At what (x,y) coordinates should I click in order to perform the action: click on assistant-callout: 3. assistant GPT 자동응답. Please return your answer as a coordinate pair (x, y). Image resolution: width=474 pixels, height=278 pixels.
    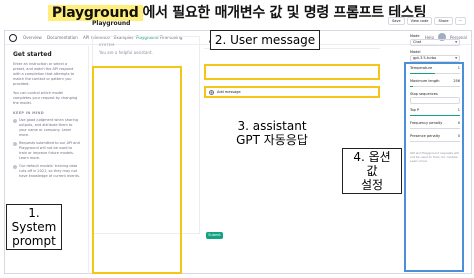
    Looking at the image, I should click on (272, 133).